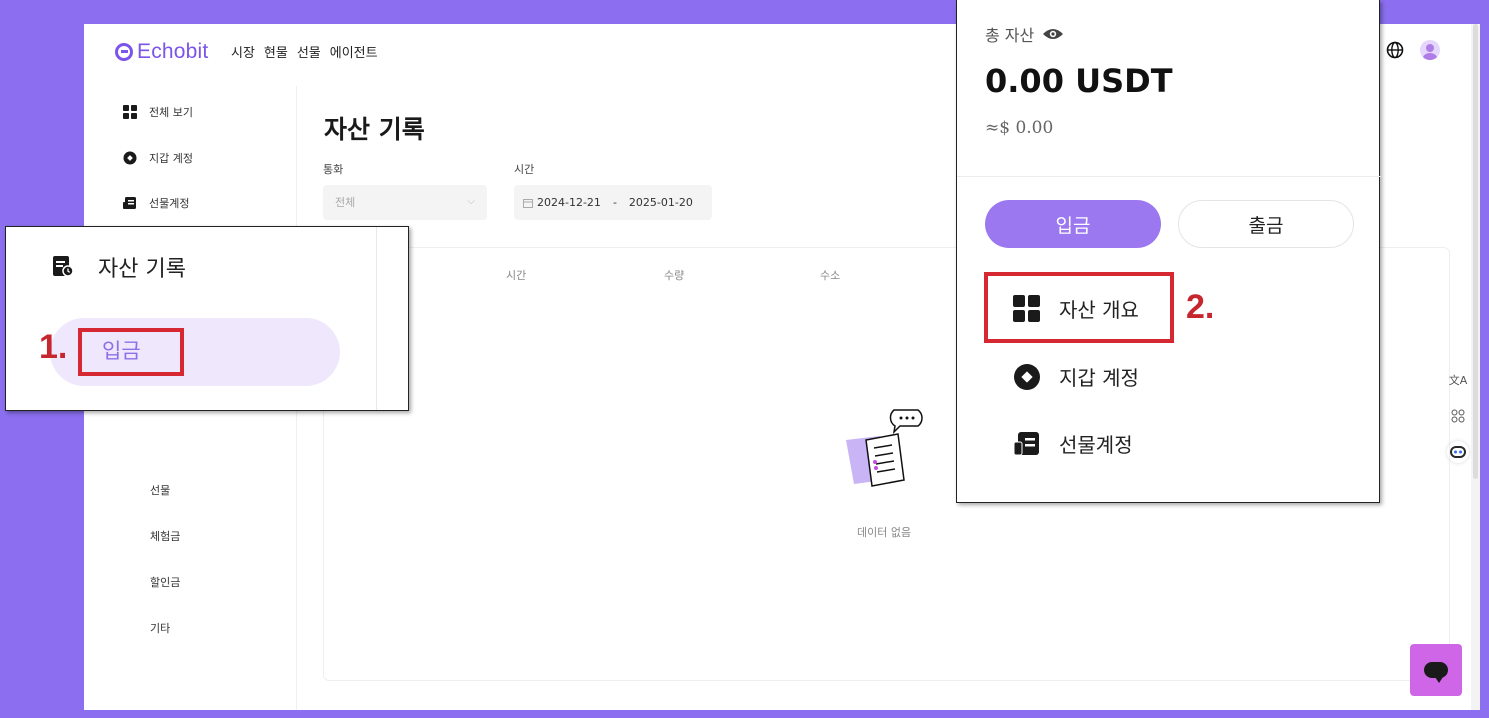  I want to click on zoom-callout-asset-records: 자산 기록 입금 1., so click(207, 318).